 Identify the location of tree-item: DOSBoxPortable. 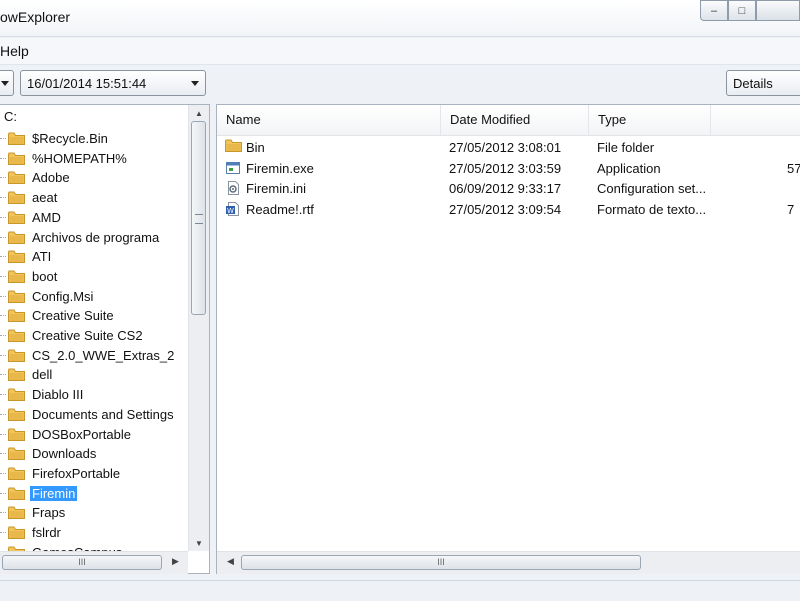
(94, 435).